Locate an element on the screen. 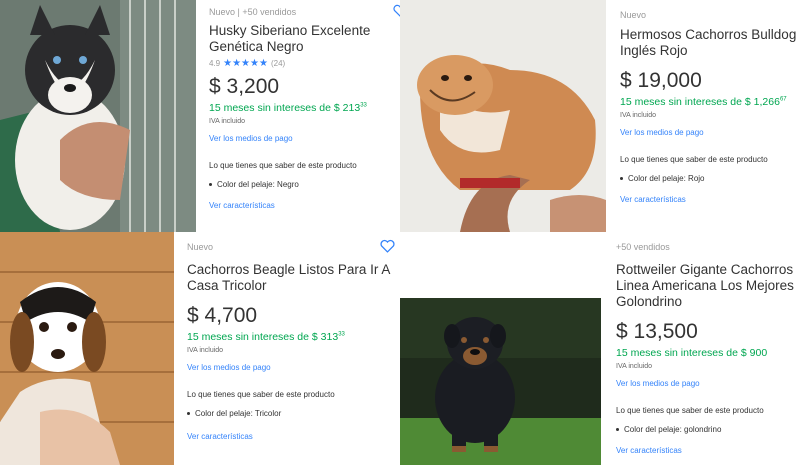  price: $ 4,700 is located at coordinates (222, 315).